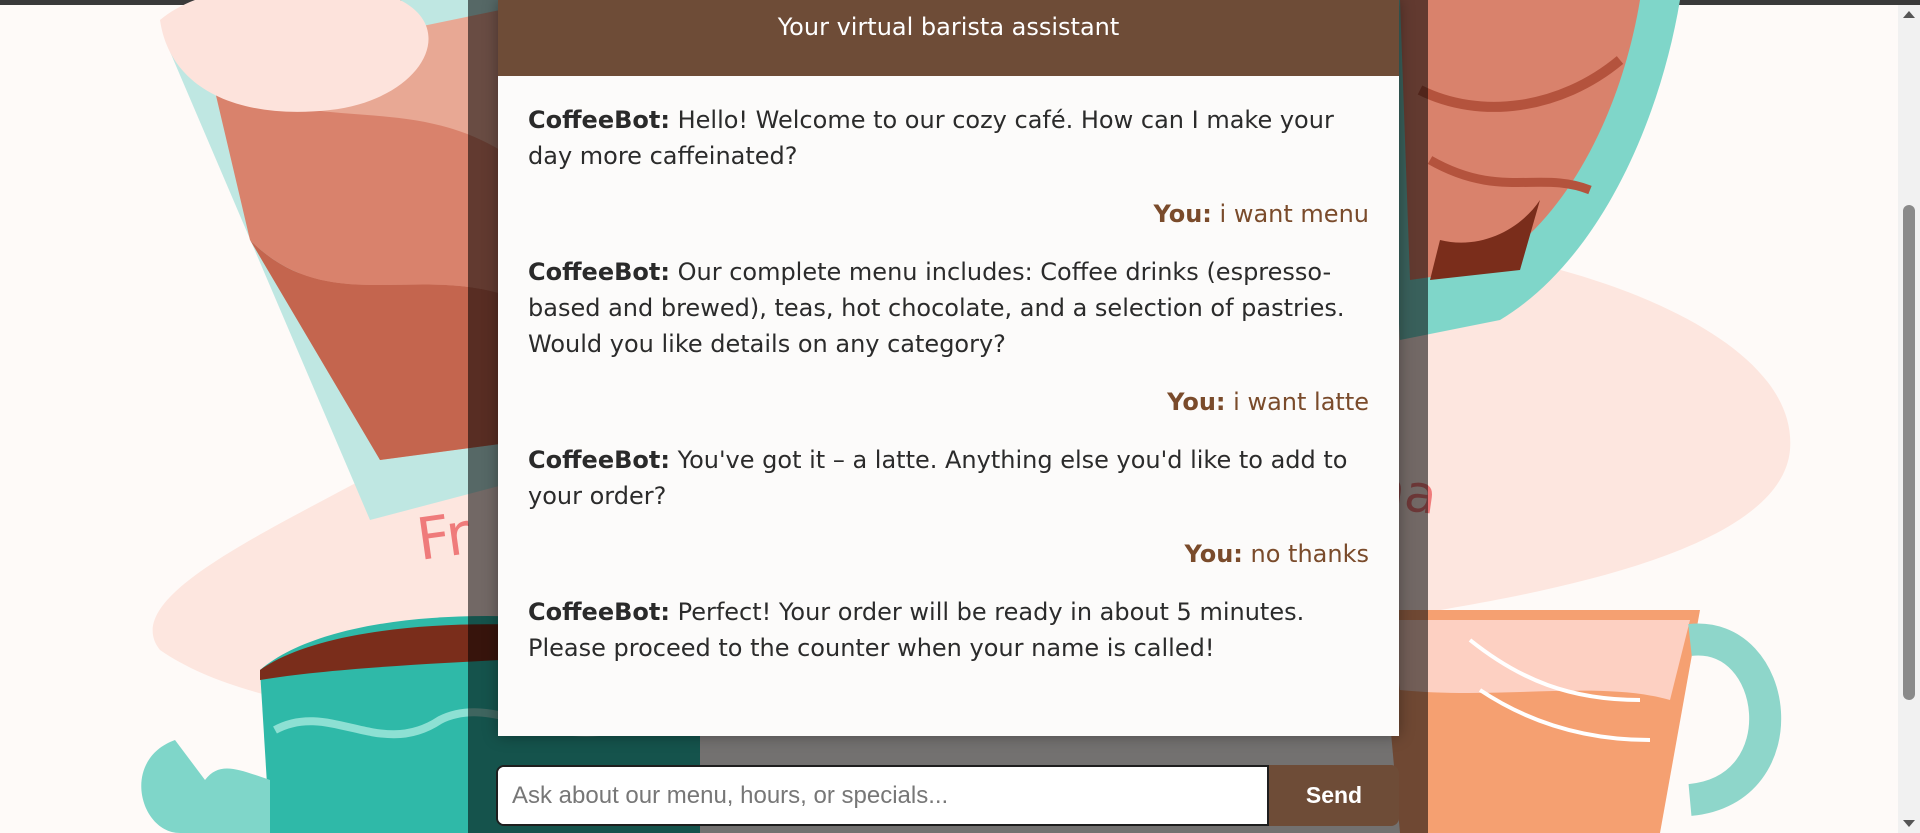 The height and width of the screenshot is (833, 1920). I want to click on chat-header-title: Your virtual barista assistant, so click(948, 27).